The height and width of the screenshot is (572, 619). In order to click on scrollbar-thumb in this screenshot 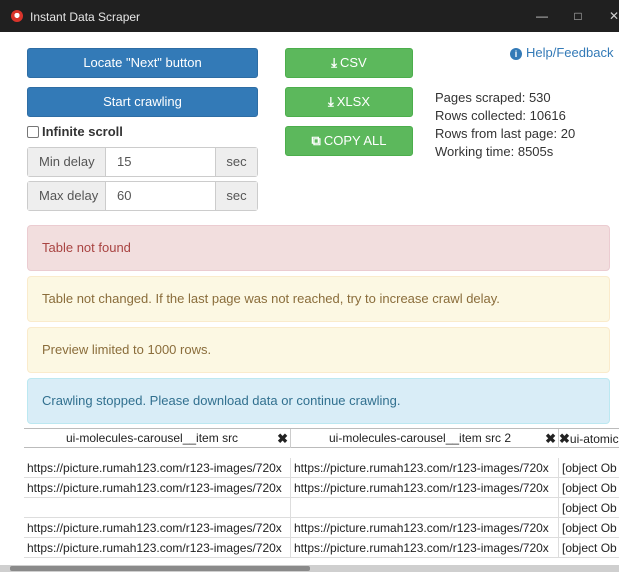, I will do `click(160, 568)`.